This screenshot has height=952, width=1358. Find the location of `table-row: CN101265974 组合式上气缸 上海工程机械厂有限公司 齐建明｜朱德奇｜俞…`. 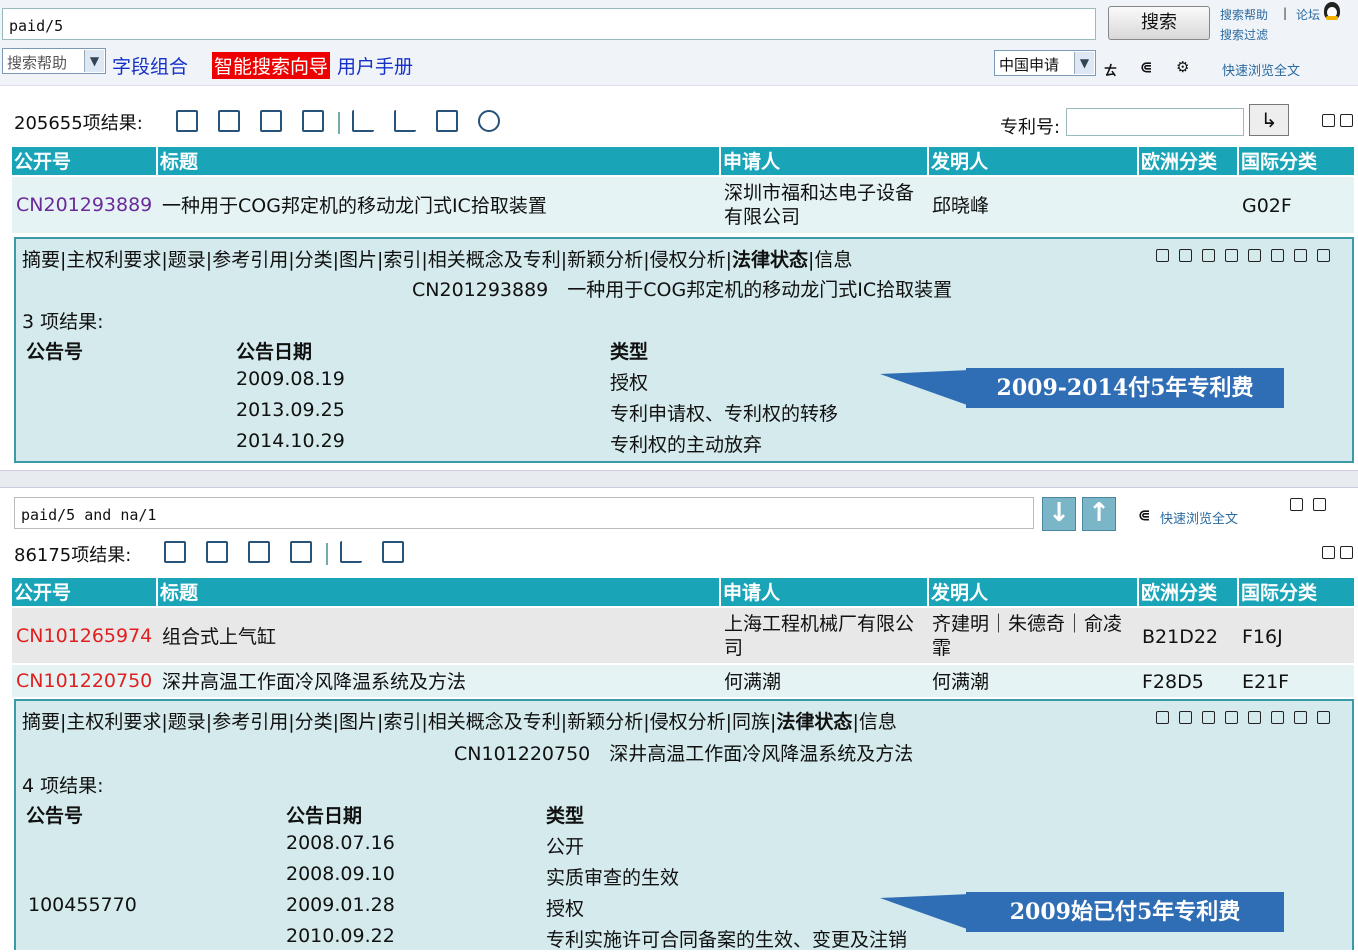

table-row: CN101265974 组合式上气缸 上海工程机械厂有限公司 齐建明｜朱德奇｜俞… is located at coordinates (683, 636).